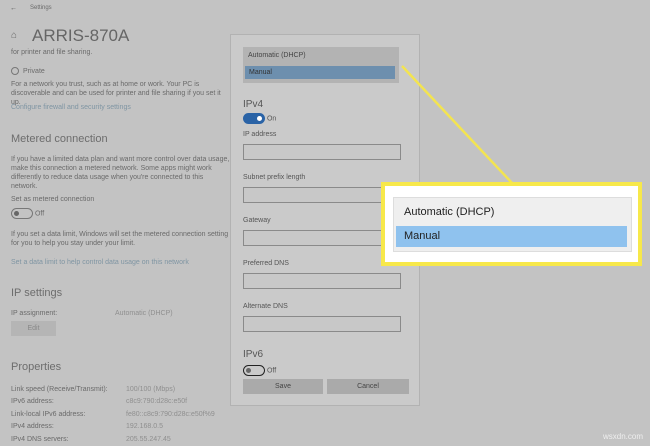 Image resolution: width=650 pixels, height=446 pixels. Describe the element at coordinates (449, 212) in the screenshot. I see `callout-option-automatic: Automatic (DHCP)` at that location.